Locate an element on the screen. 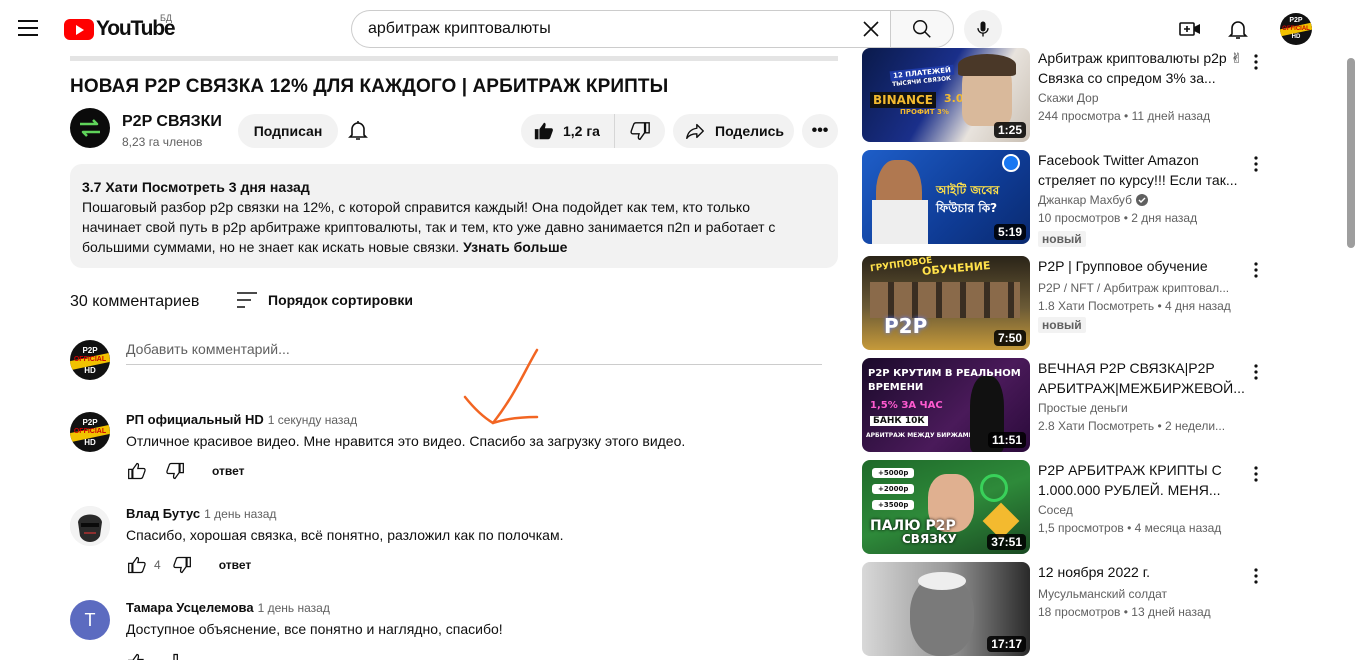 The width and height of the screenshot is (1358, 660). view-count: 18 просмотров is located at coordinates (1079, 612).